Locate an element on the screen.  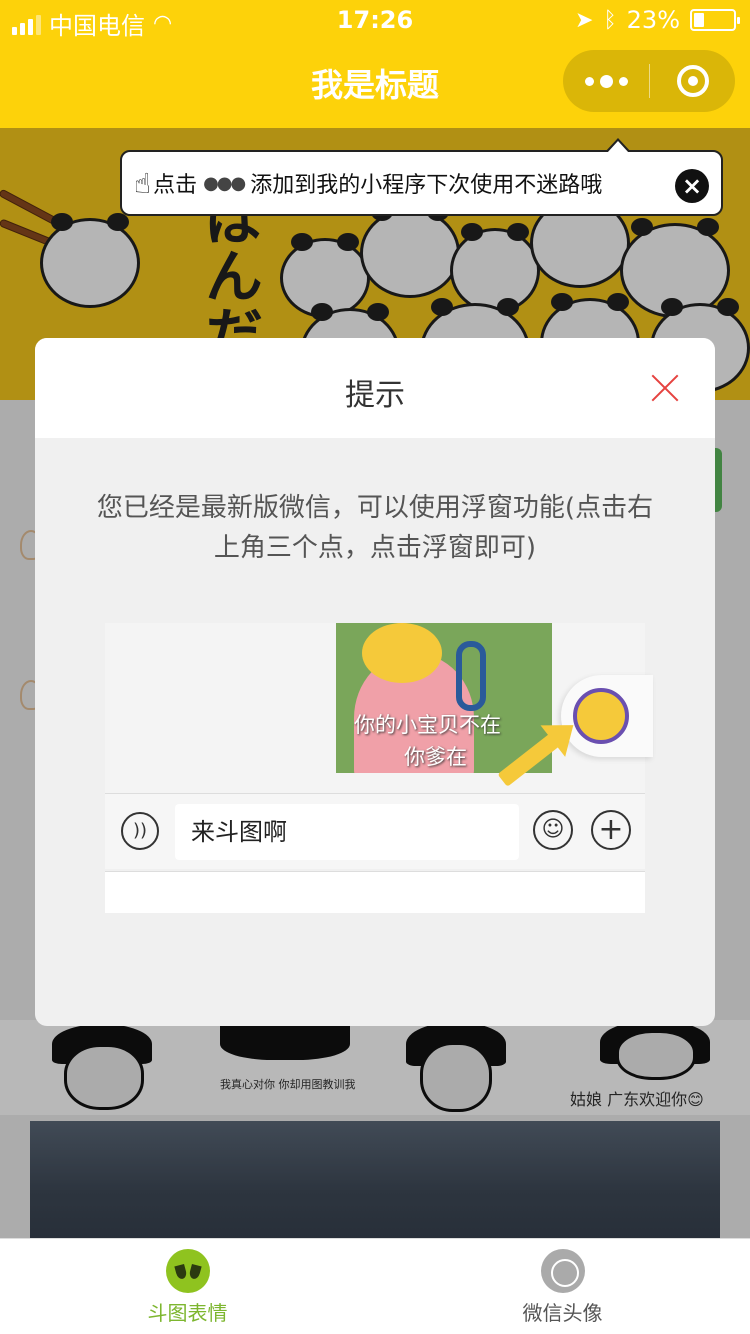
tab-wechat-avatar: 微信头像 is located at coordinates (562, 1286).